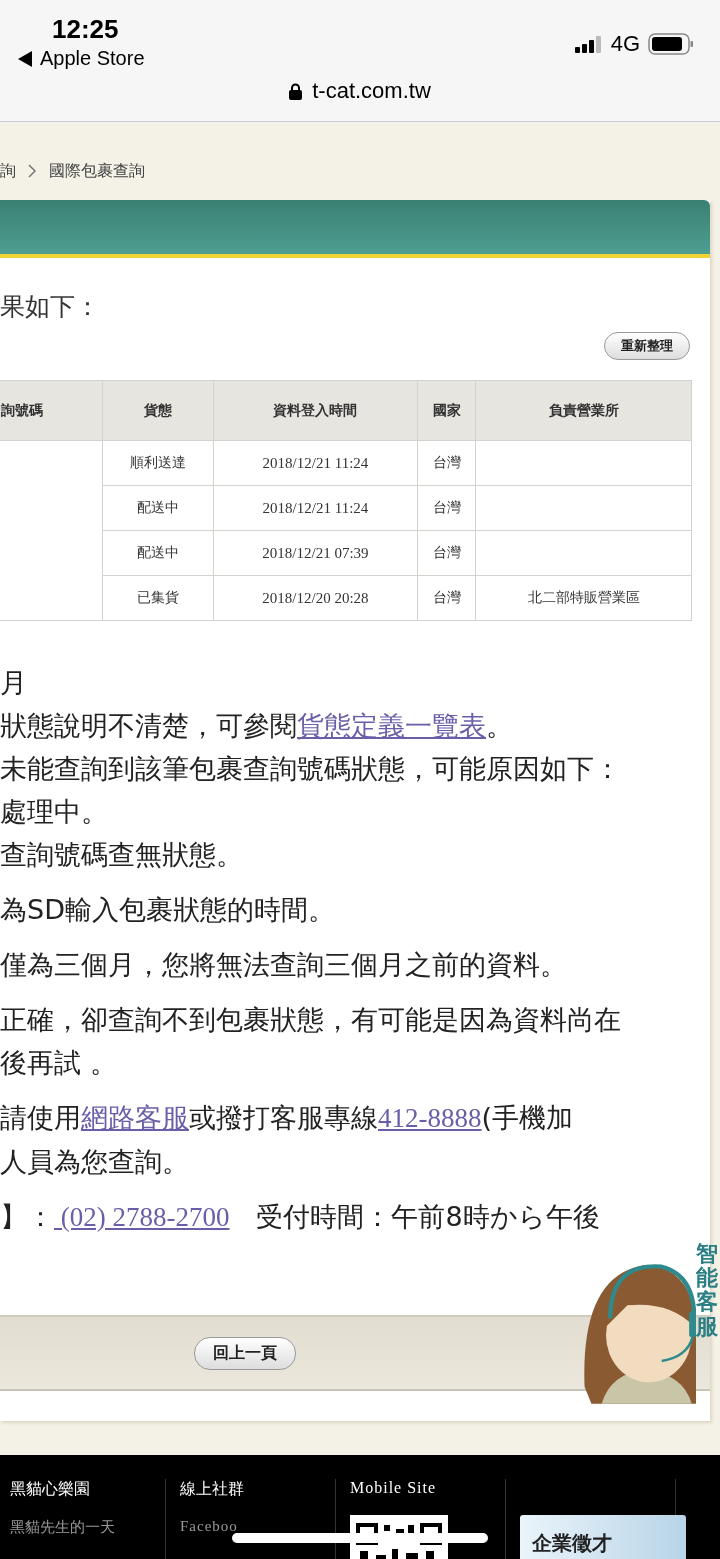  What do you see at coordinates (315, 410) in the screenshot?
I see `column-header: 資料登入時間` at bounding box center [315, 410].